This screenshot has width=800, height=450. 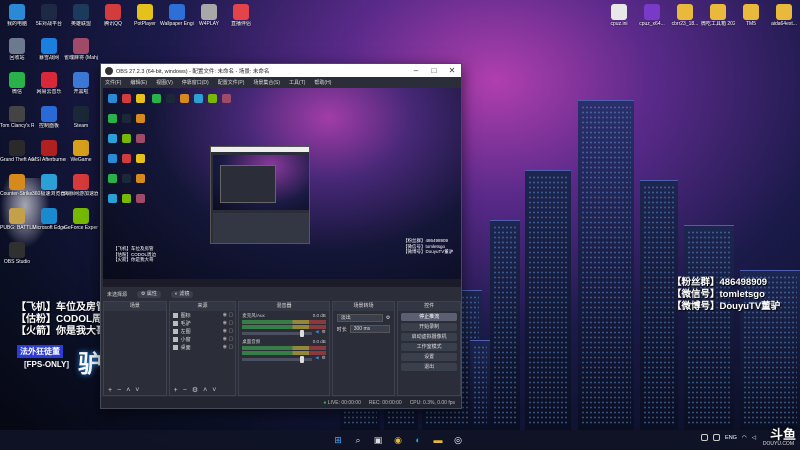 What do you see at coordinates (185, 339) in the screenshot?
I see `source-name: 小窗` at bounding box center [185, 339].